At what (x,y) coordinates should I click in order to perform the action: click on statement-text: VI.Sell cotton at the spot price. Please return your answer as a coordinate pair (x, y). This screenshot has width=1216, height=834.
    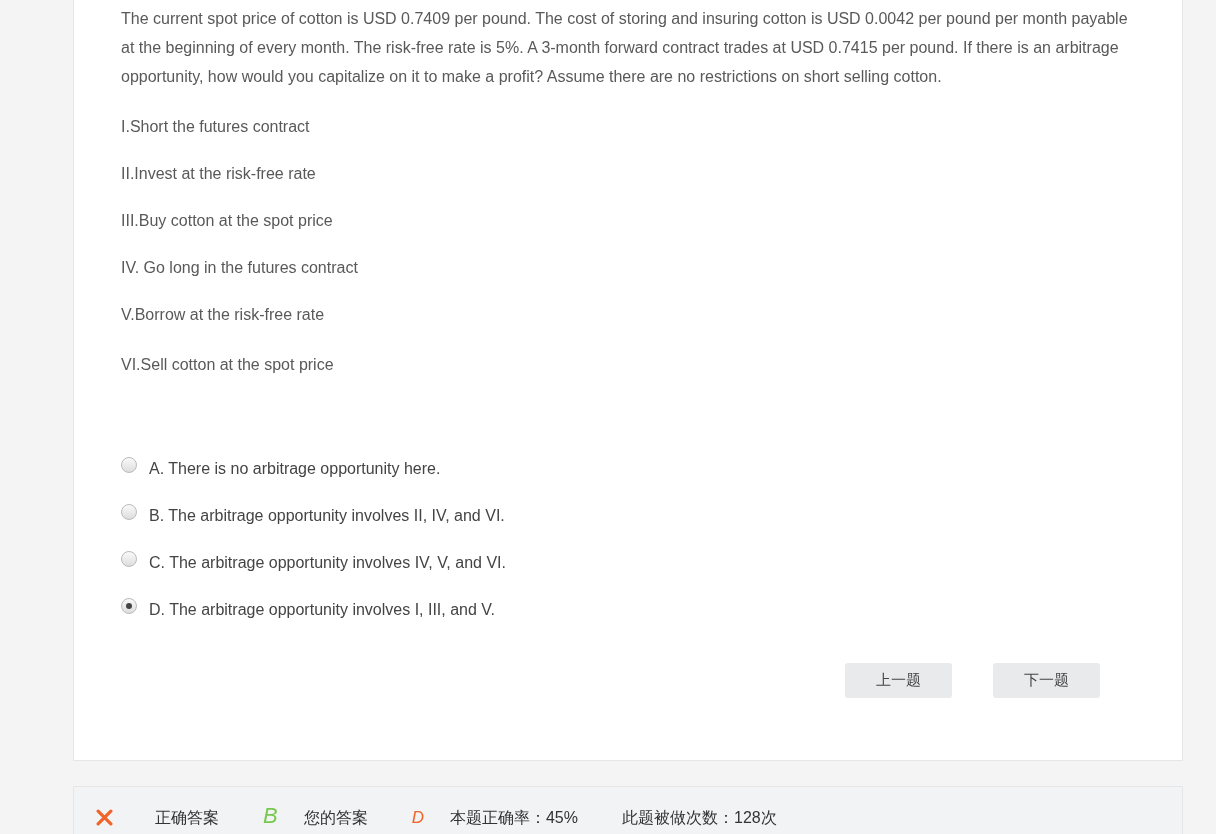
    Looking at the image, I should click on (228, 365).